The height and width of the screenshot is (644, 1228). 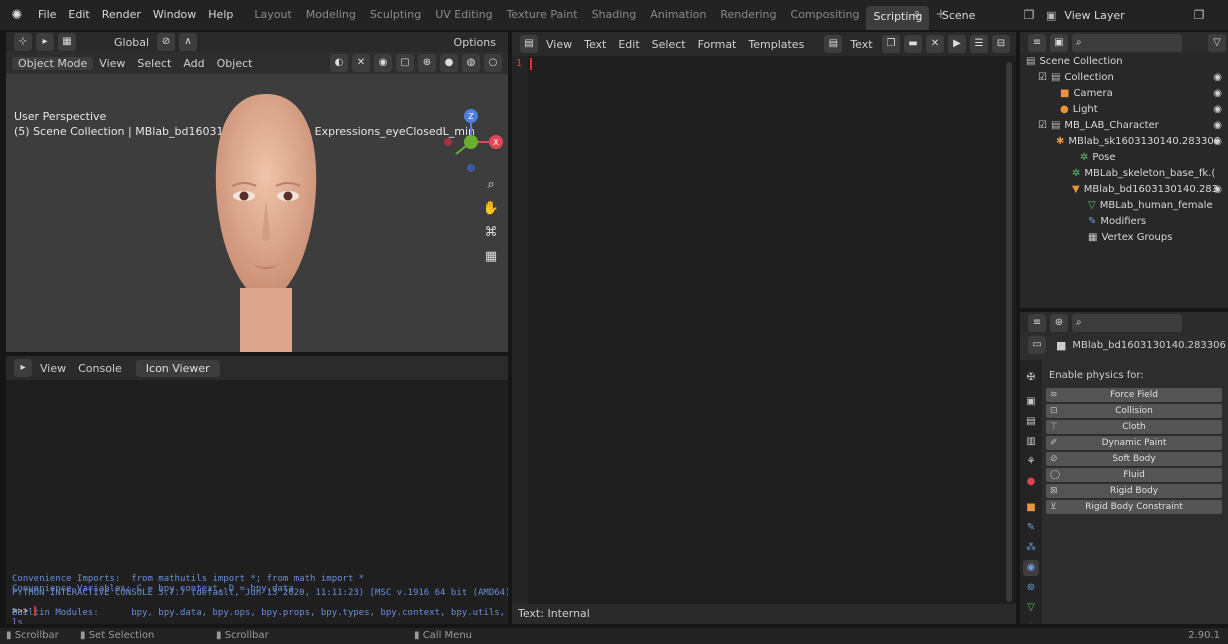 What do you see at coordinates (1037, 323) in the screenshot?
I see `properties-type-icon: ≡` at bounding box center [1037, 323].